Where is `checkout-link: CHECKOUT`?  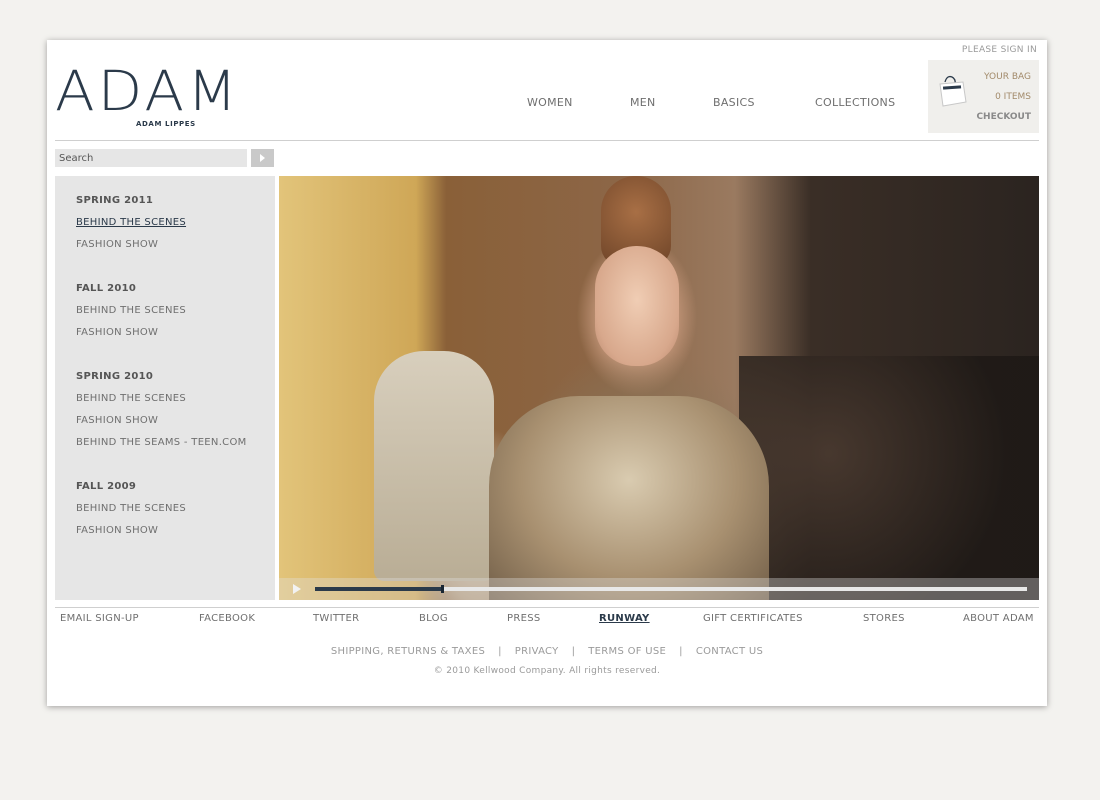 checkout-link: CHECKOUT is located at coordinates (1003, 117).